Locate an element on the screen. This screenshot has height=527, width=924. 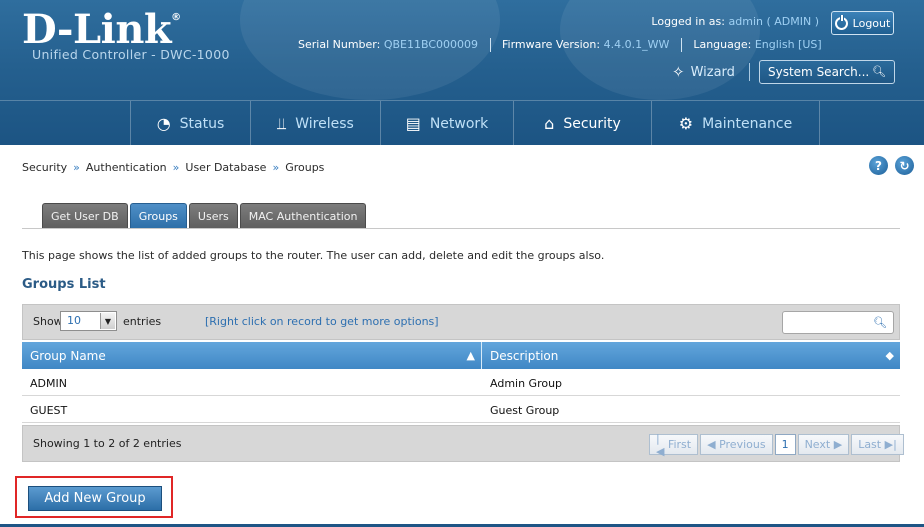
page-1-button: 1 is located at coordinates (785, 444).